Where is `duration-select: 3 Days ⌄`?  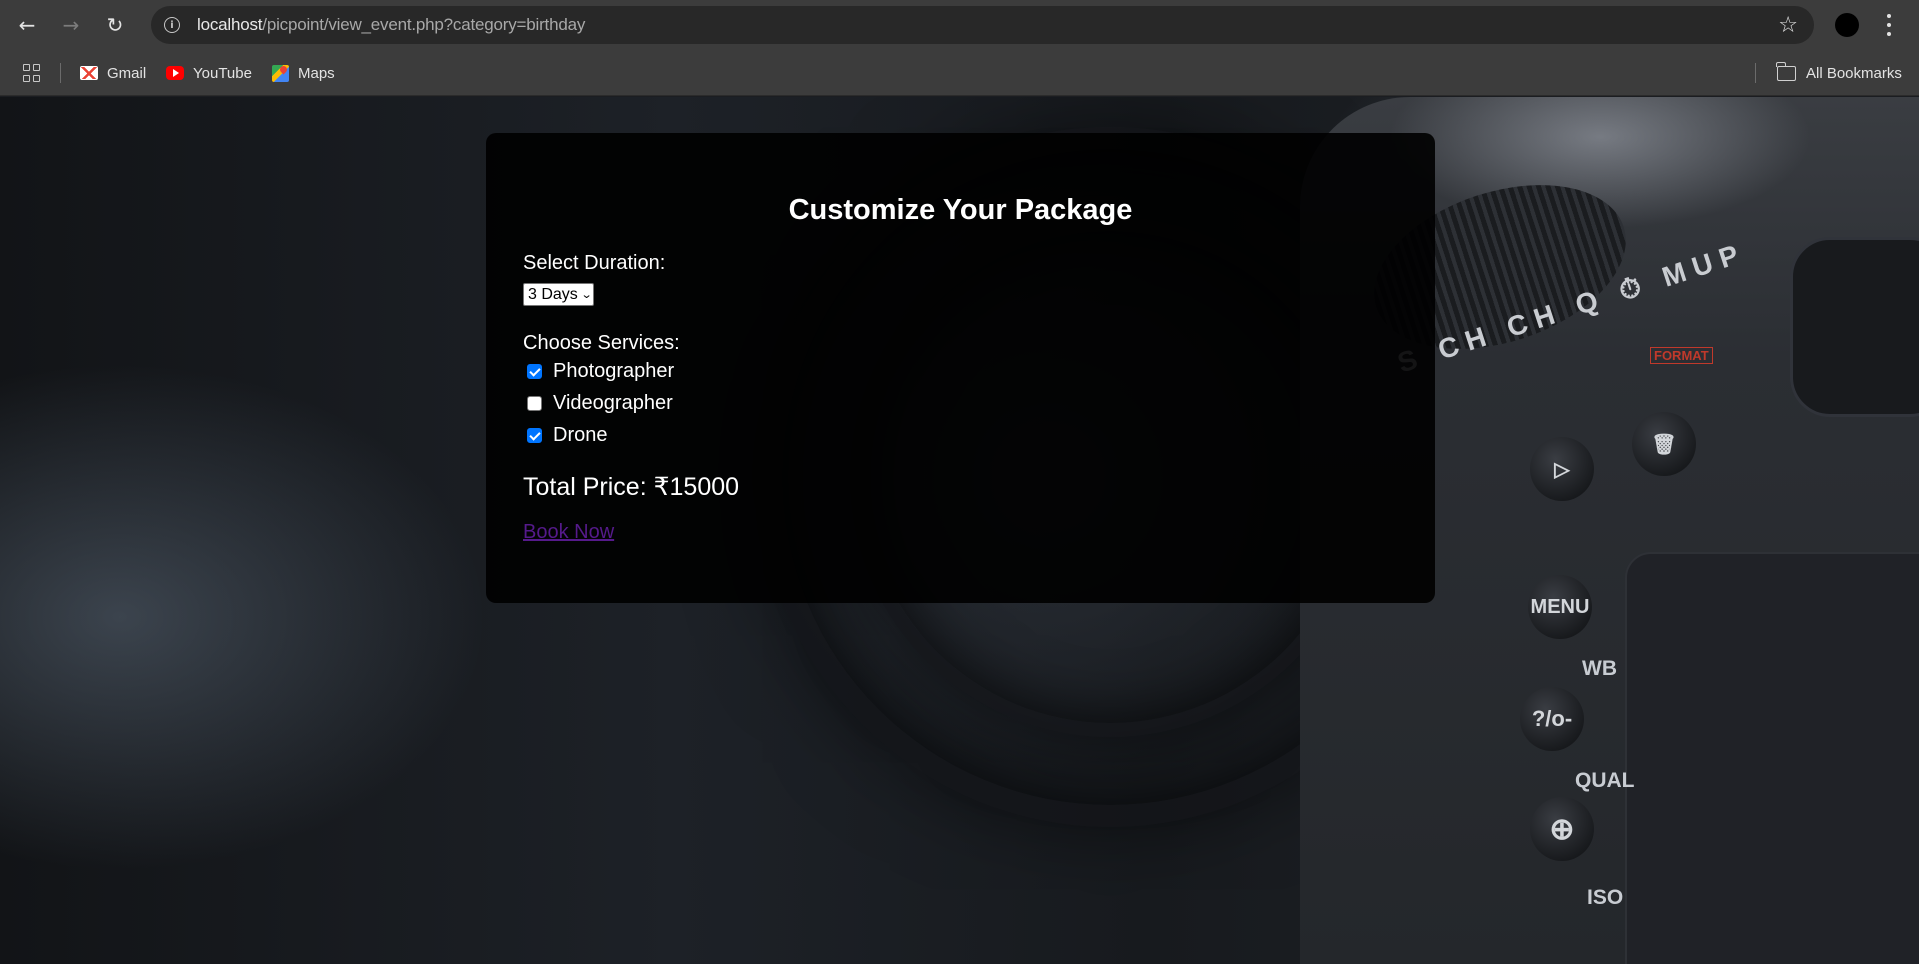 duration-select: 3 Days ⌄ is located at coordinates (559, 294).